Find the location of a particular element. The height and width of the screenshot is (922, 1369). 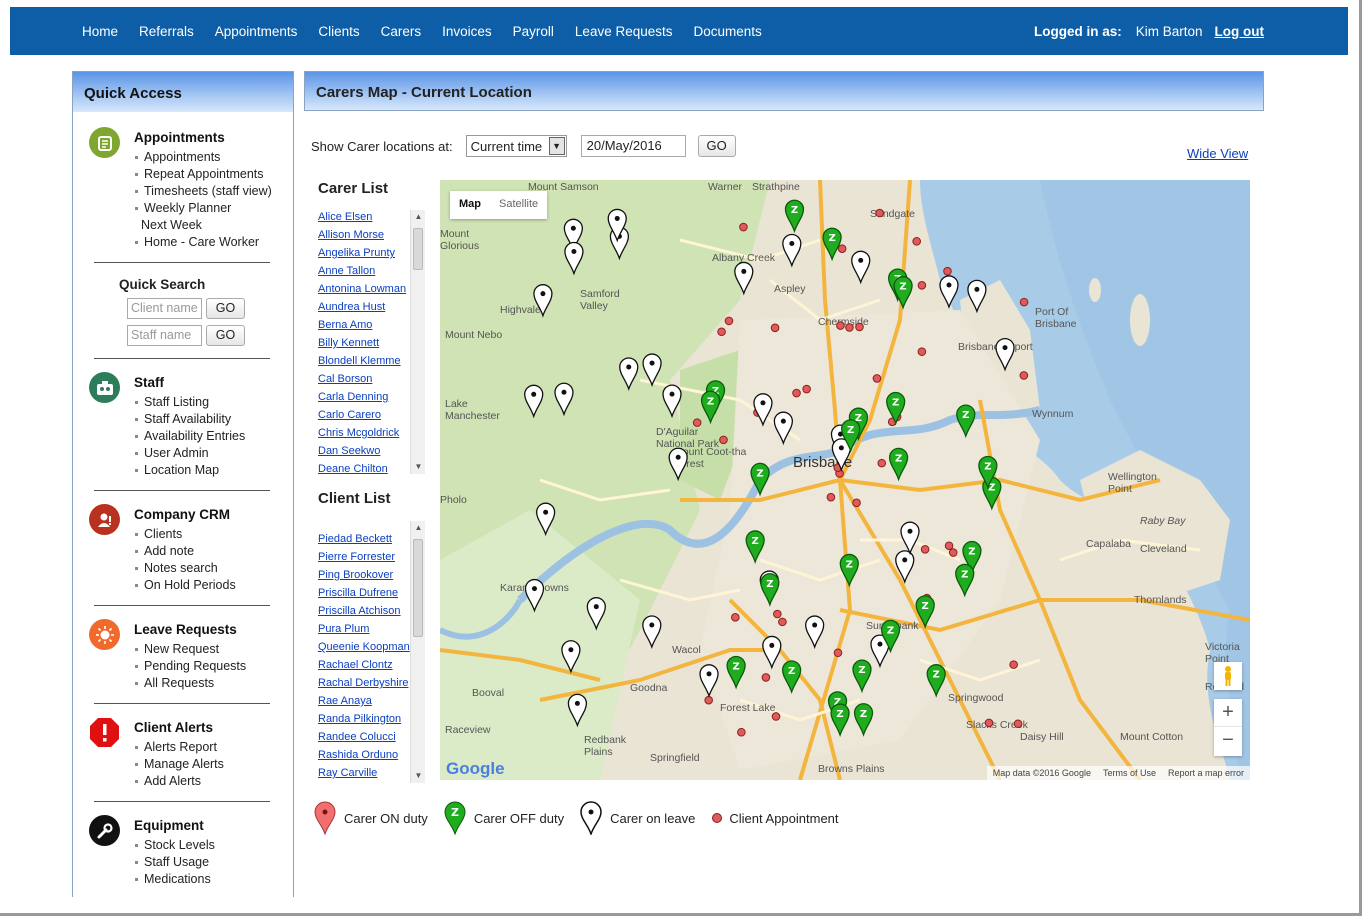

link-staff-listing: Staff Listing is located at coordinates (190, 402).